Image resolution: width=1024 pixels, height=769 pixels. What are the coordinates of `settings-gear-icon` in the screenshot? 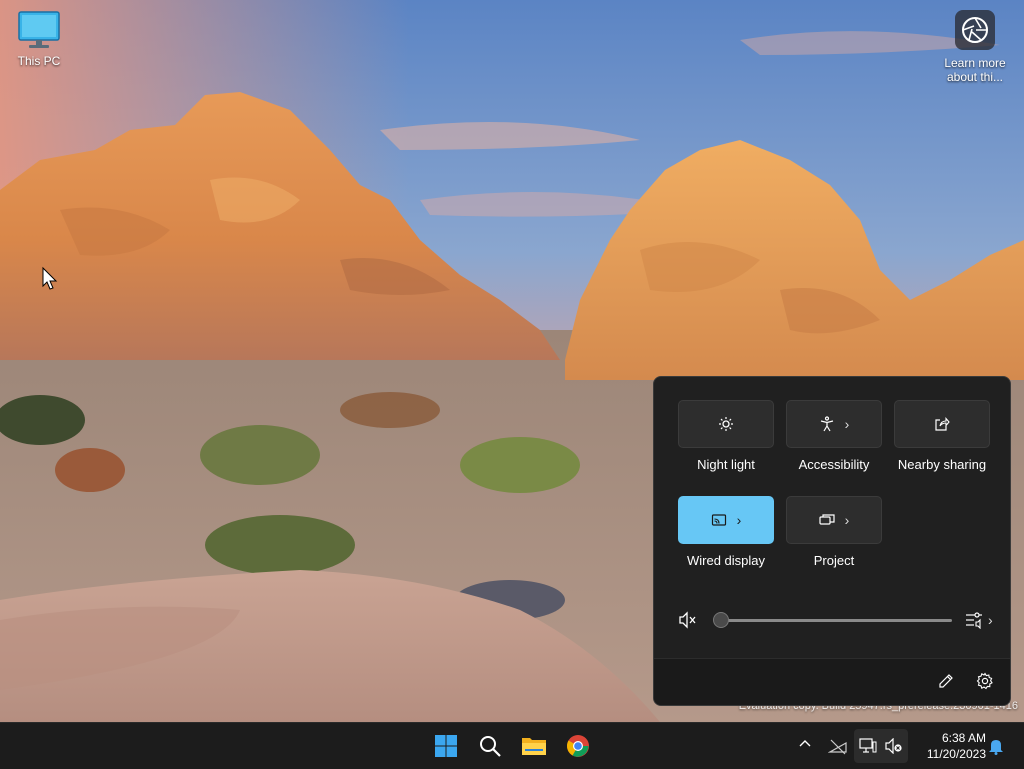 It's located at (985, 683).